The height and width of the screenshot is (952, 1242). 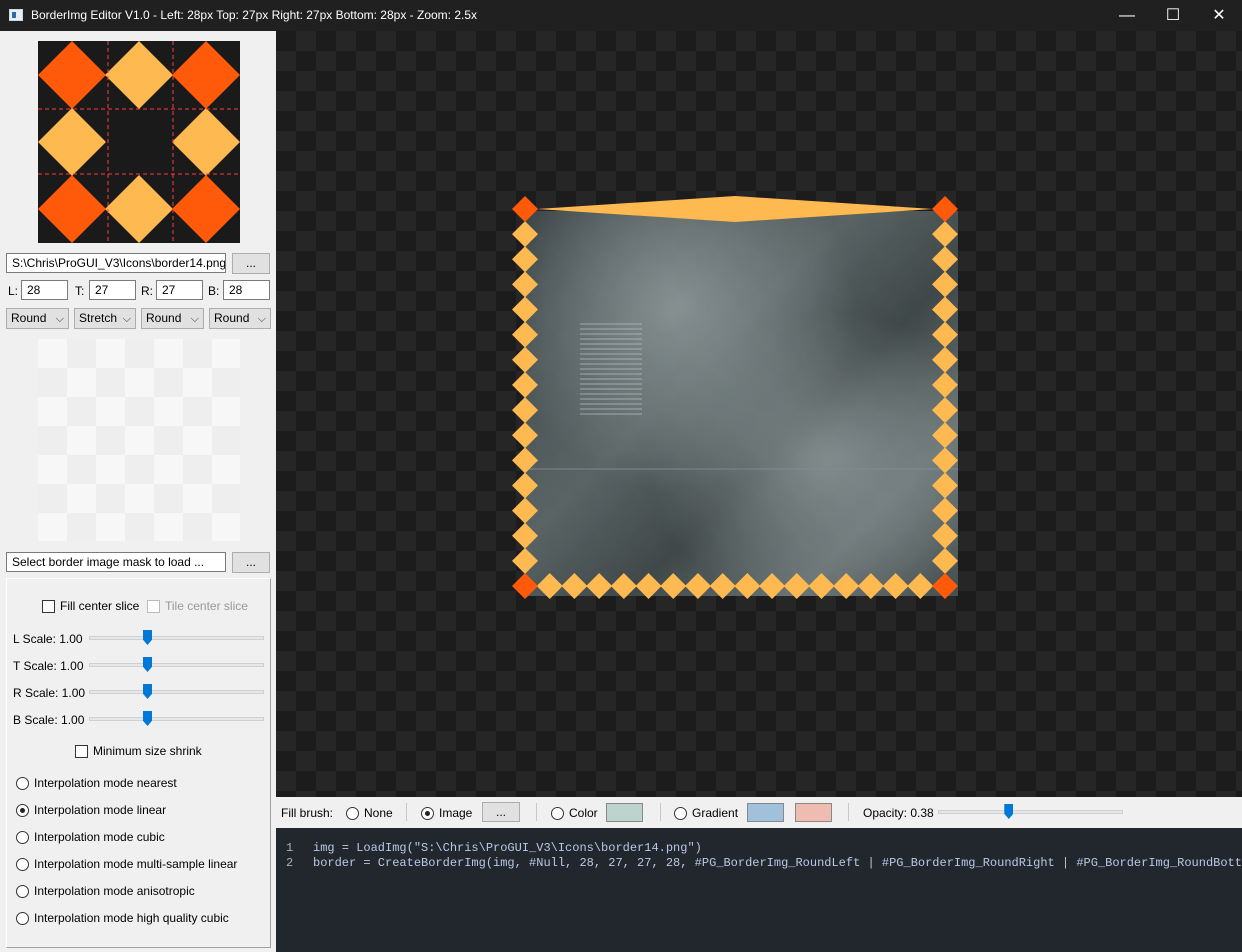 I want to click on interp-nearest-label: Interpolation mode nearest, so click(x=105, y=783).